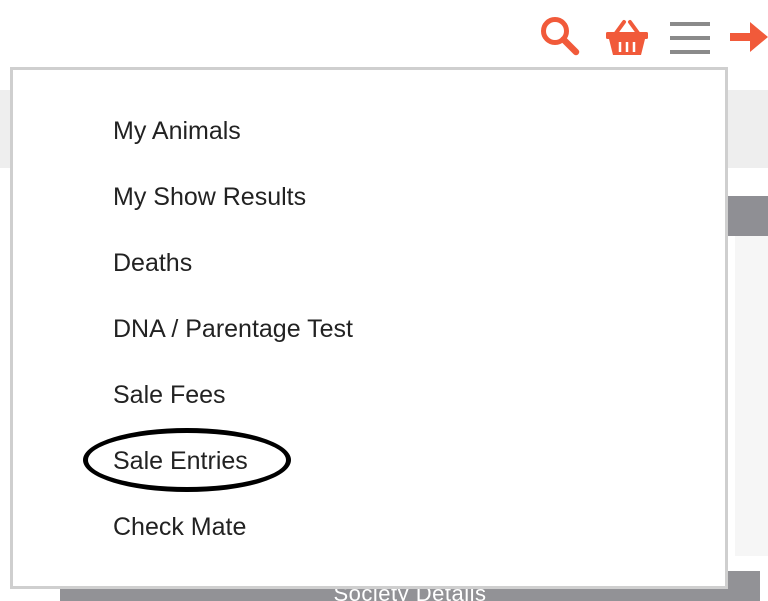  Describe the element at coordinates (690, 38) in the screenshot. I see `hamburger-menu-icon` at that location.